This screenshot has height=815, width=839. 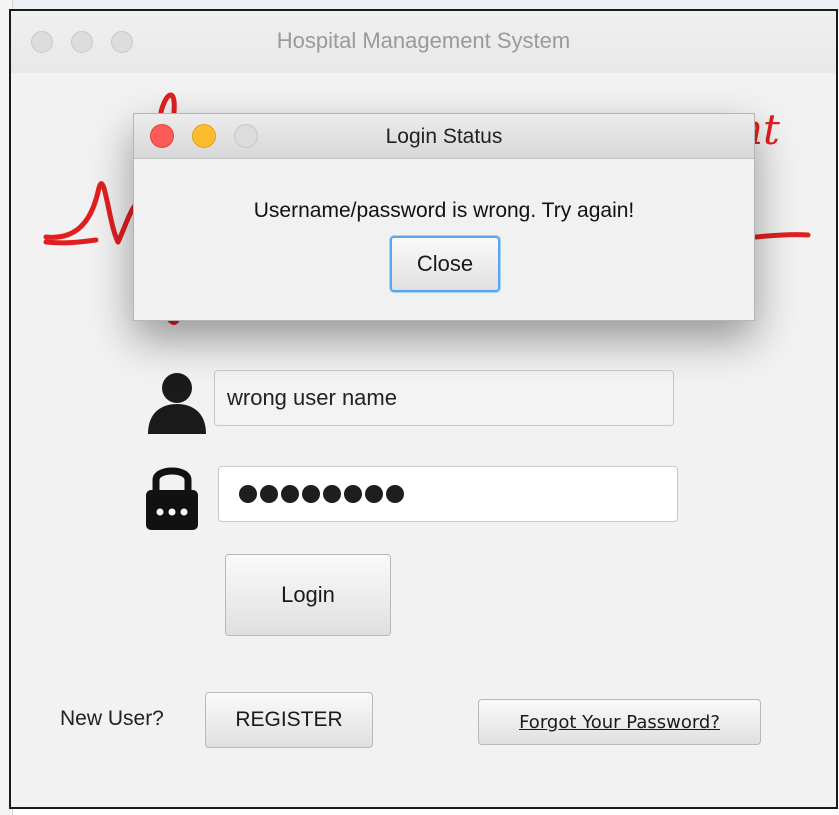 What do you see at coordinates (317, 494) in the screenshot?
I see `password-mask` at bounding box center [317, 494].